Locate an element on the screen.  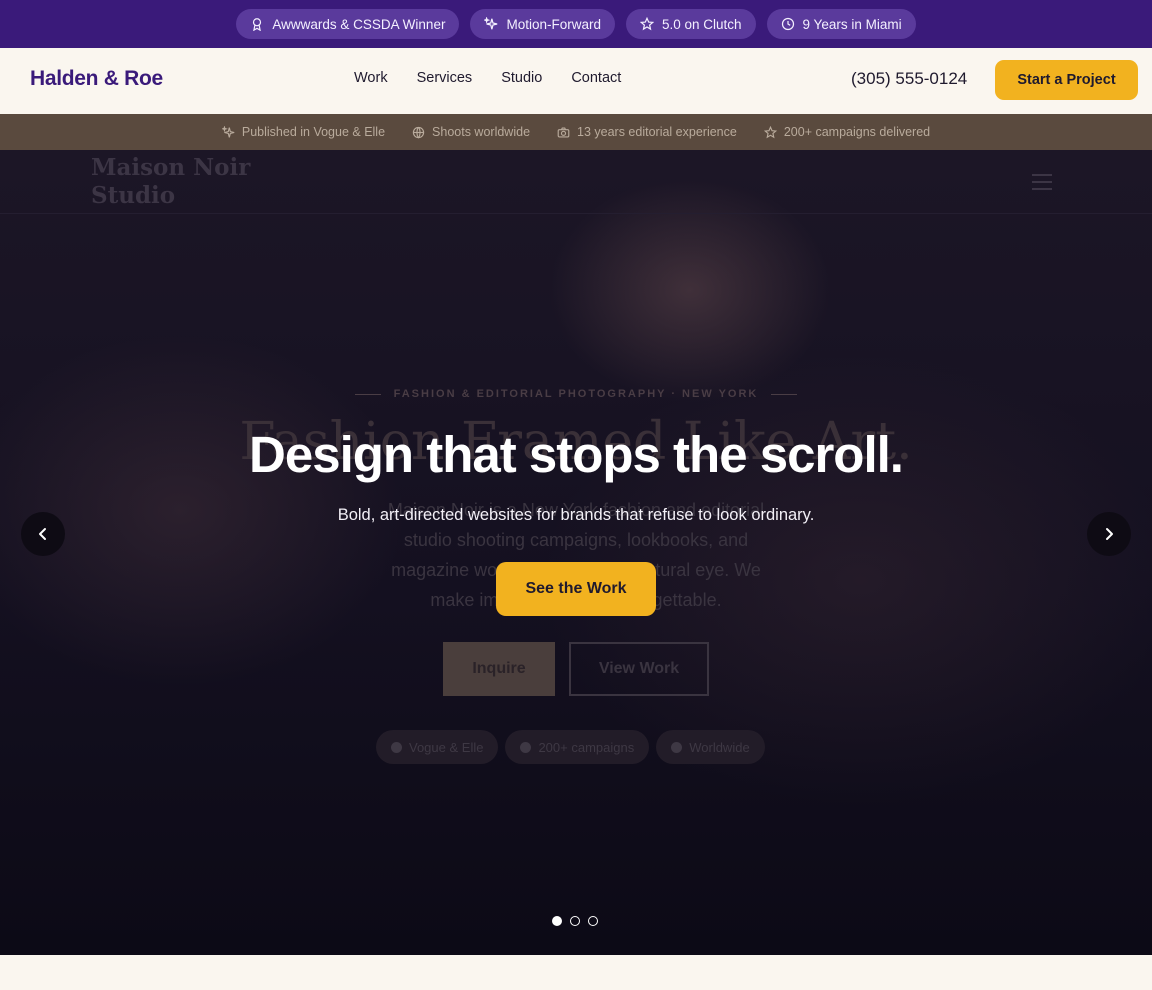
award-icon is located at coordinates (257, 24).